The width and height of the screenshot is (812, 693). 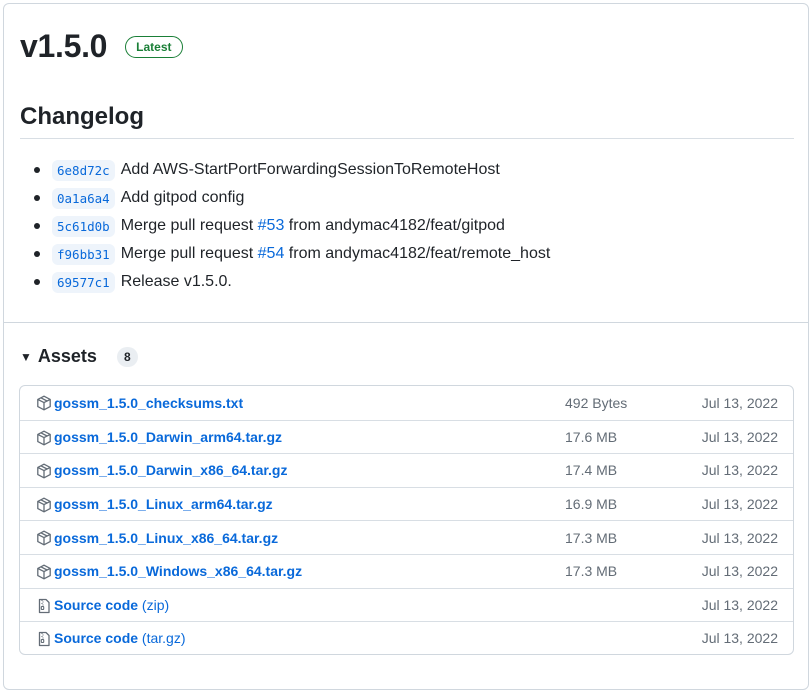 I want to click on source-code-link: Source code (tar.gz), so click(x=120, y=638).